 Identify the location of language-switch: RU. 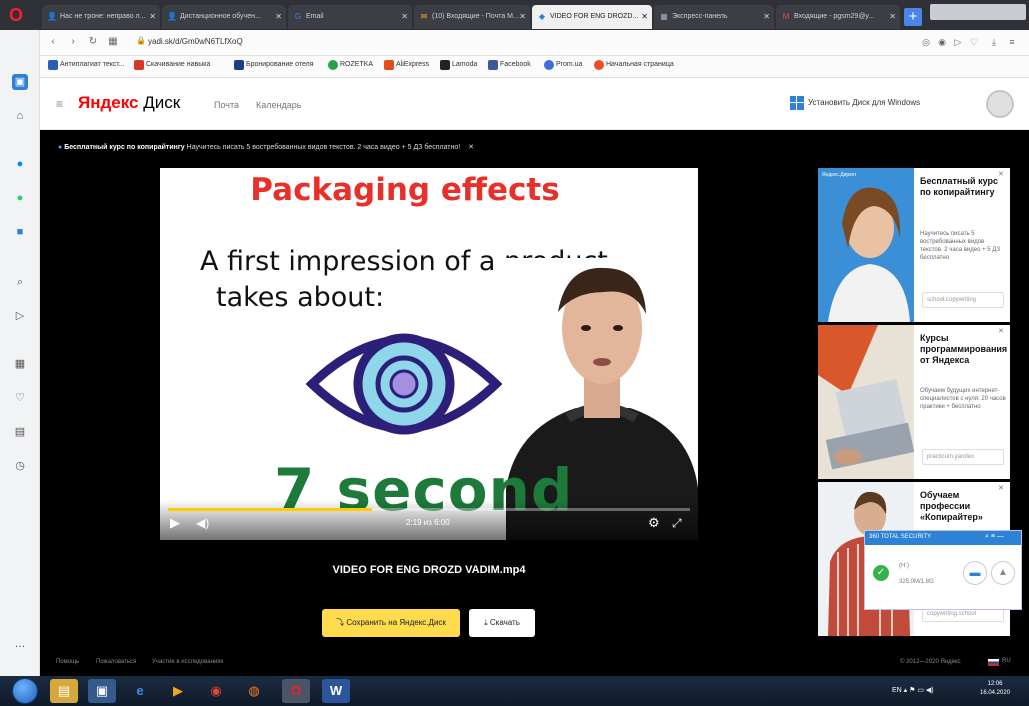
(999, 662).